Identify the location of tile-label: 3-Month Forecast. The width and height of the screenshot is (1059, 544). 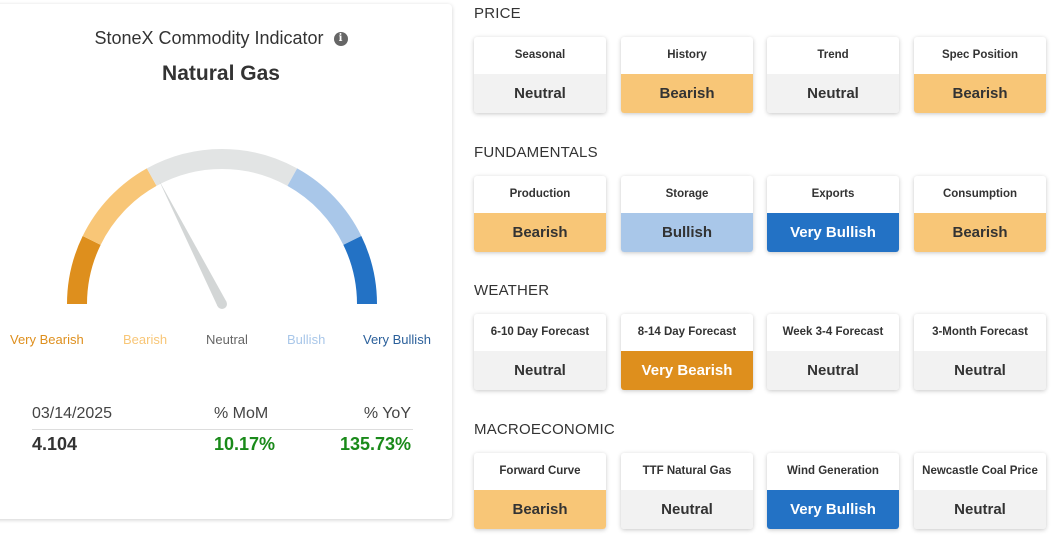
(980, 332).